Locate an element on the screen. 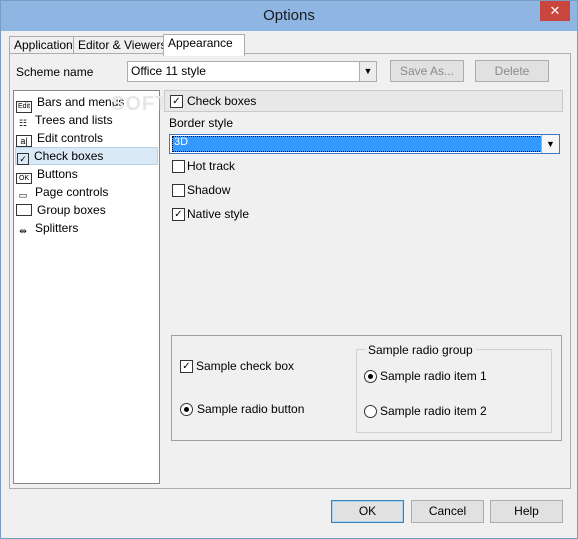  help-button: Help is located at coordinates (526, 511).